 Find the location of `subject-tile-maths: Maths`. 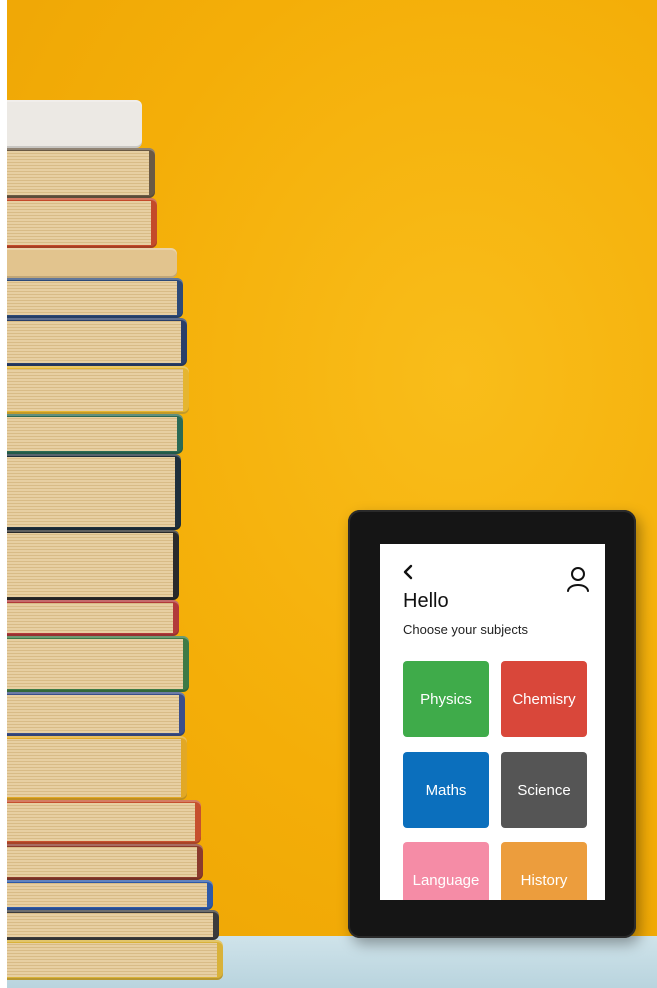

subject-tile-maths: Maths is located at coordinates (446, 790).